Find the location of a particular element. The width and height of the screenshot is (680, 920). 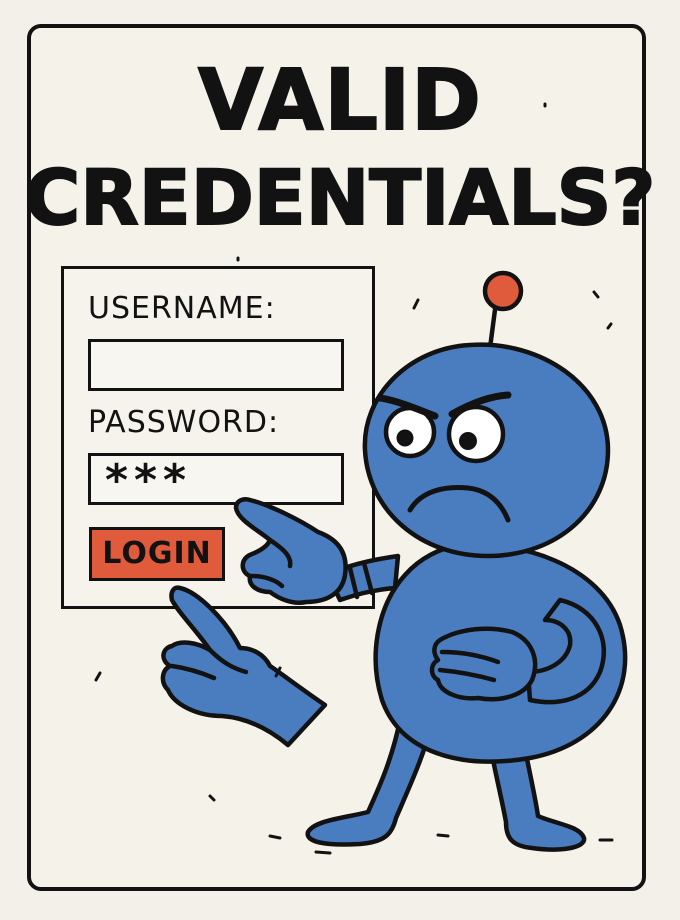

title-line-1: VALID is located at coordinates (339, 100).